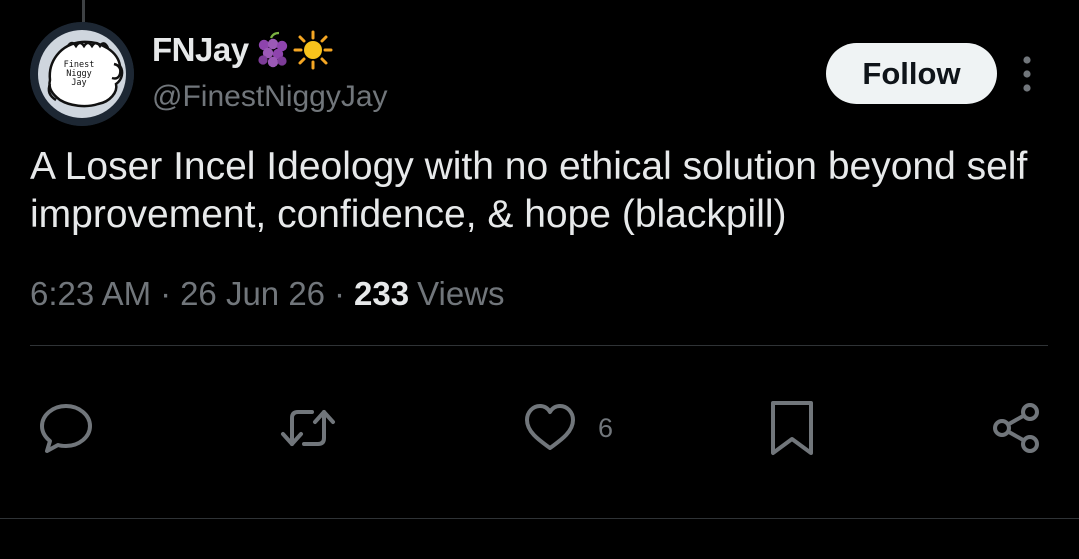 This screenshot has width=1079, height=559. I want to click on avatar-label-line: Jay, so click(79, 82).